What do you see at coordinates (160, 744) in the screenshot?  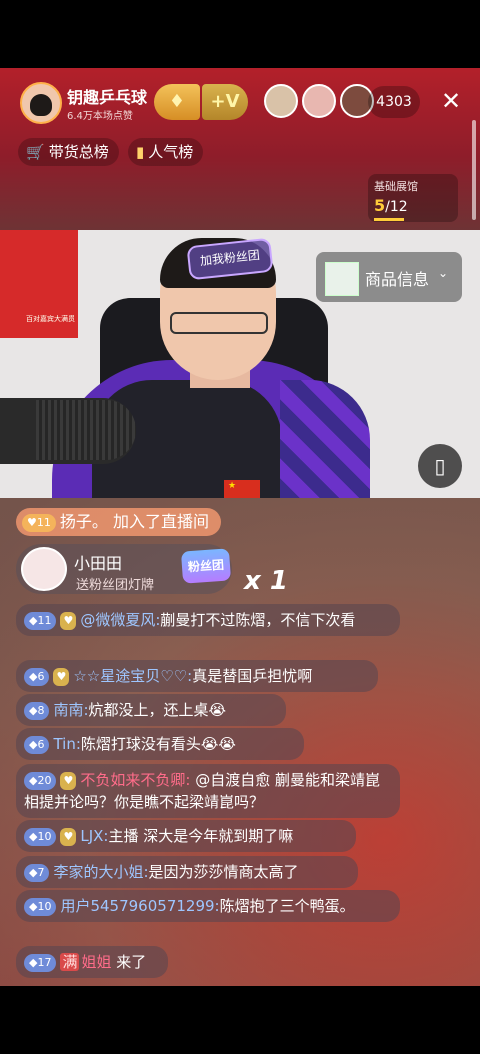 I see `comment-item: ◆6 Tin:陈熠打球没有看头😭😭` at bounding box center [160, 744].